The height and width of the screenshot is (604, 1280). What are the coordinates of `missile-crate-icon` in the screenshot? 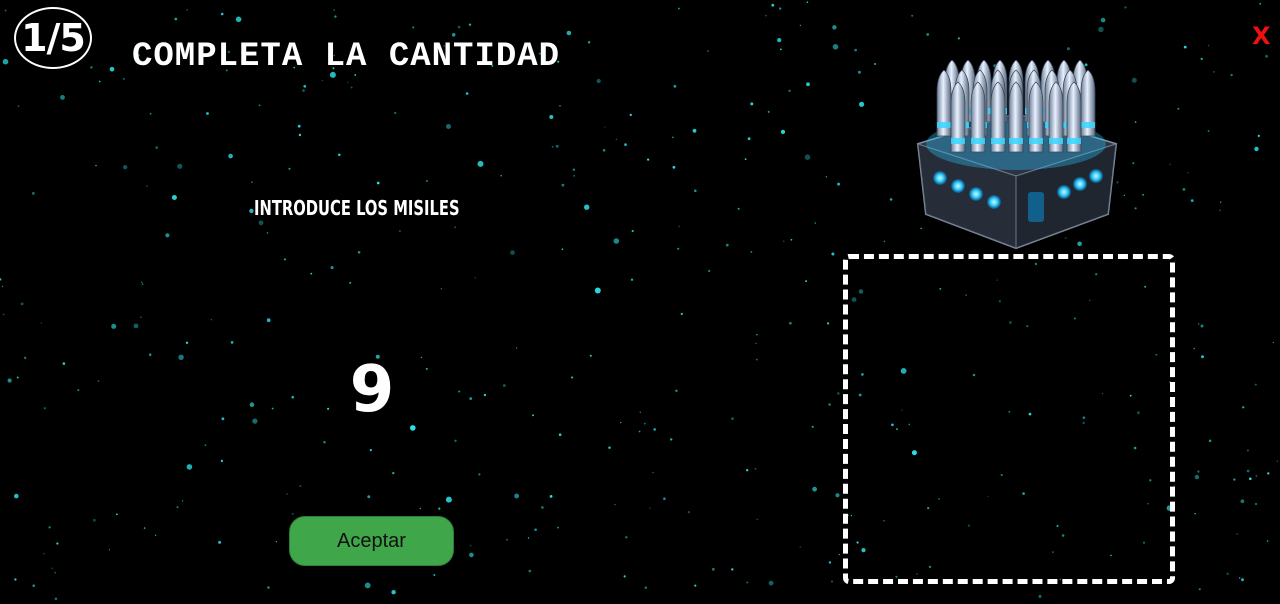 It's located at (1017, 147).